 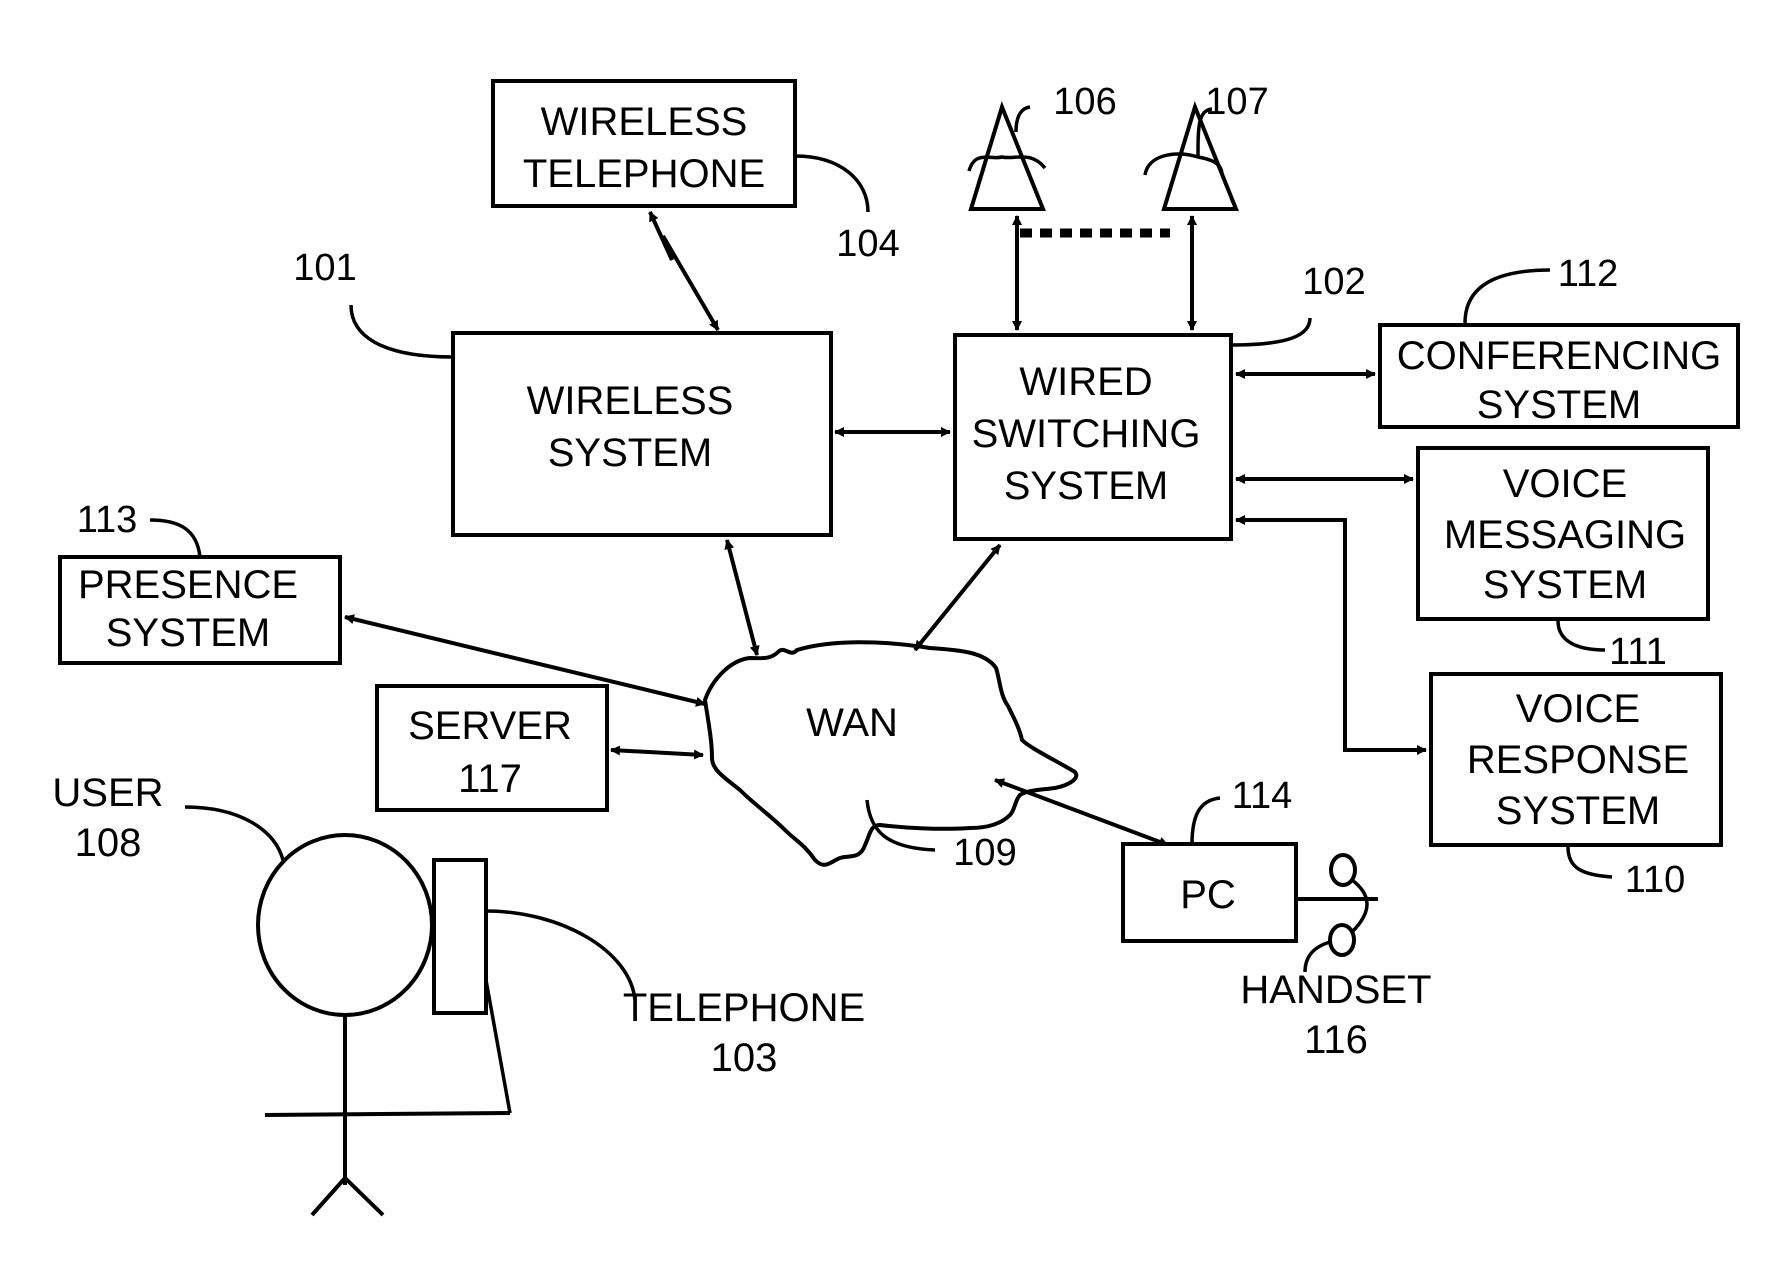 I want to click on voice-messaging-label-line1: VOICE, so click(x=1565, y=484).